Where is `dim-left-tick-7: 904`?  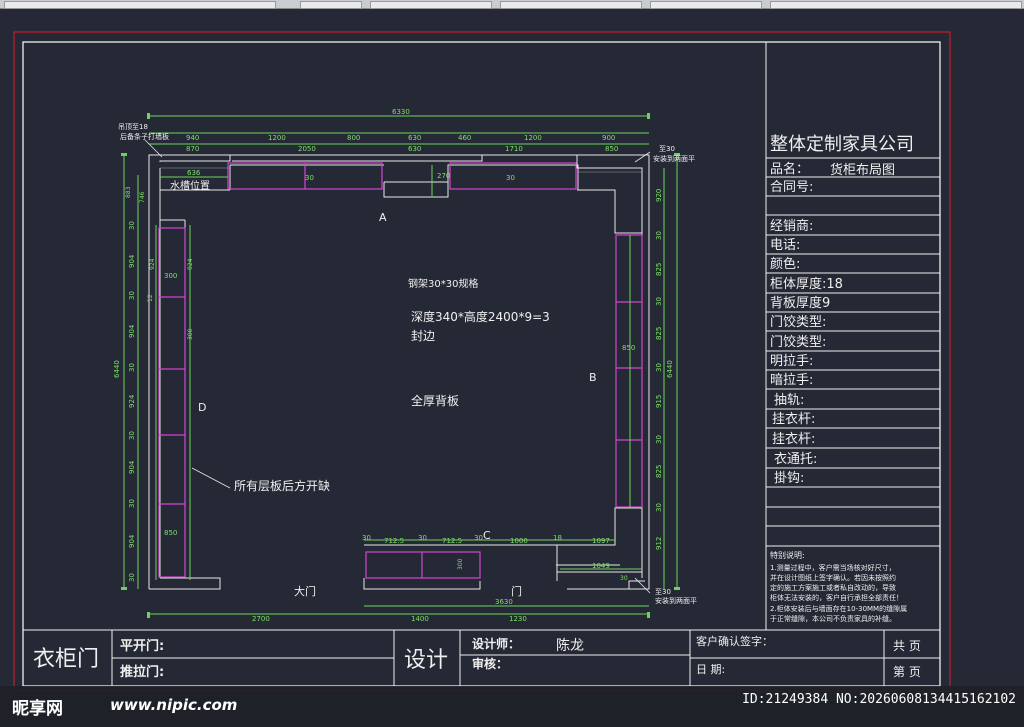 dim-left-tick-7: 904 is located at coordinates (132, 467).